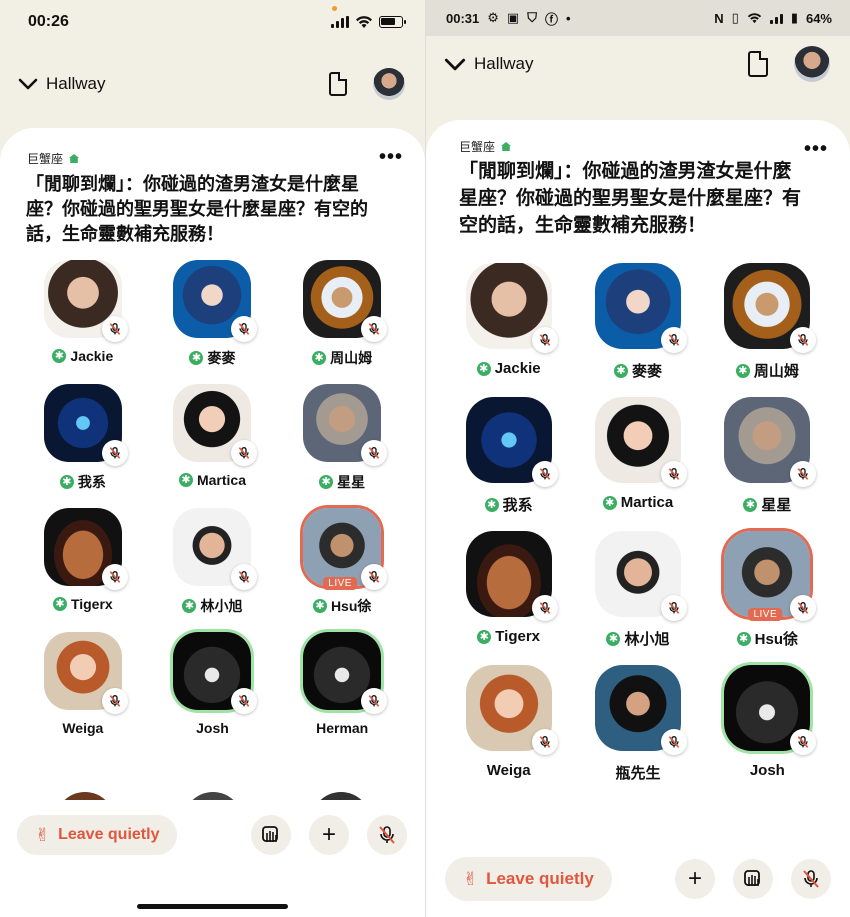 The width and height of the screenshot is (850, 917). What do you see at coordinates (794, 17) in the screenshot?
I see `battery-icon: ▮` at bounding box center [794, 17].